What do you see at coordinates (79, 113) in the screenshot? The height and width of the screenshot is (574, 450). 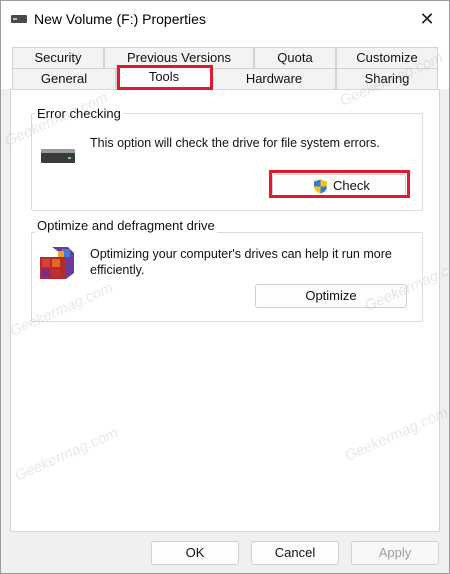 I see `error-checking-title: Error checking` at bounding box center [79, 113].